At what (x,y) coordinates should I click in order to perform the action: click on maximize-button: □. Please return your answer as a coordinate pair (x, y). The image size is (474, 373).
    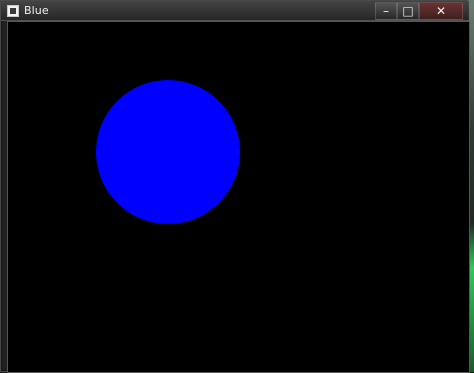
    Looking at the image, I should click on (408, 11).